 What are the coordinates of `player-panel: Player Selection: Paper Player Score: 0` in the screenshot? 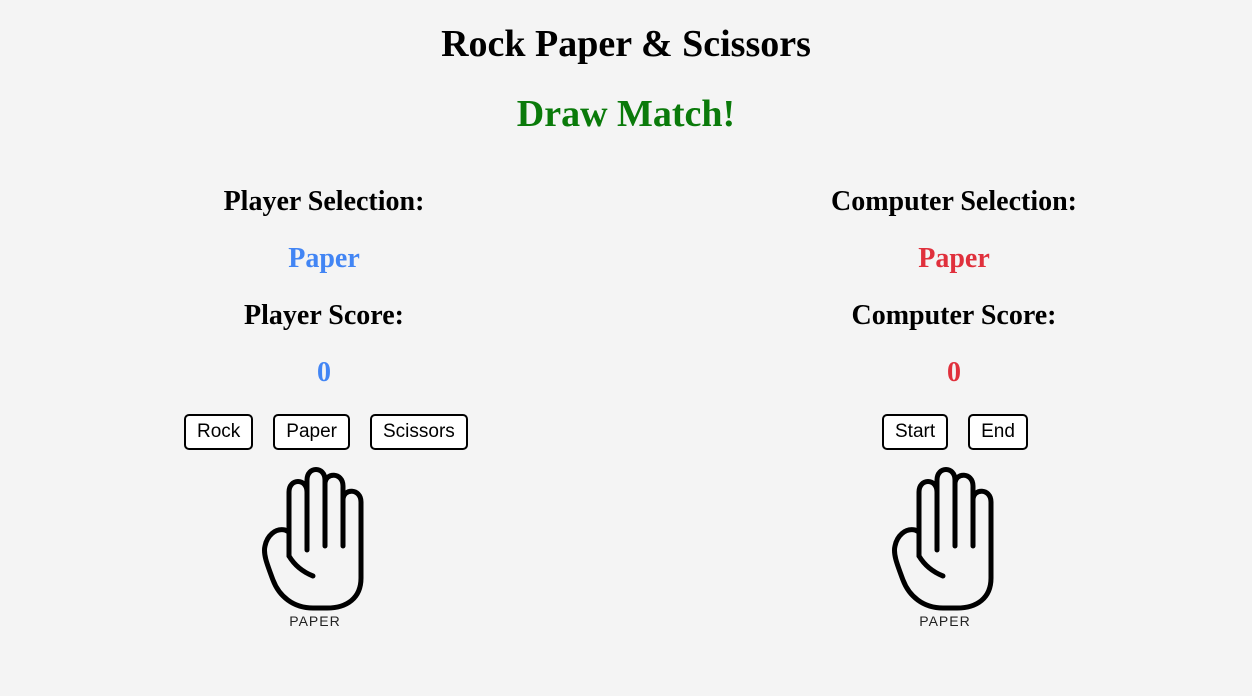 It's located at (324, 294).